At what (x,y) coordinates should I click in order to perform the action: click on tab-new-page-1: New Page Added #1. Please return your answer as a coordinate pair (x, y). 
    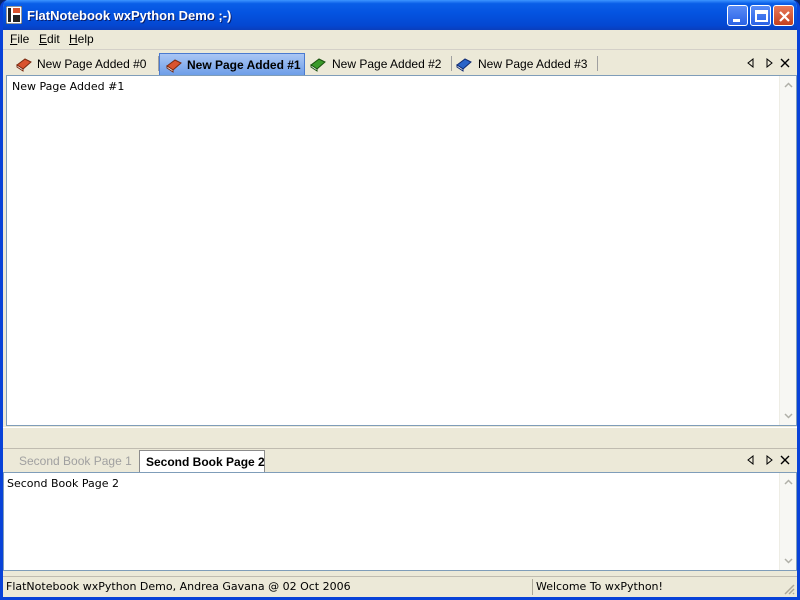
    Looking at the image, I should click on (232, 64).